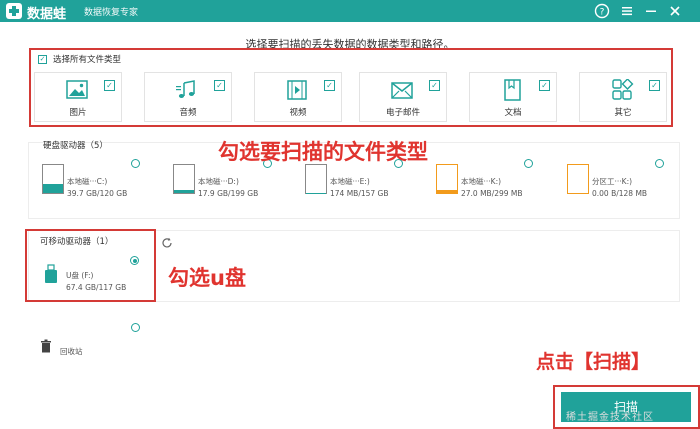 Image resolution: width=700 pixels, height=429 pixels. I want to click on drive-name: 本地磁···D:), so click(218, 181).